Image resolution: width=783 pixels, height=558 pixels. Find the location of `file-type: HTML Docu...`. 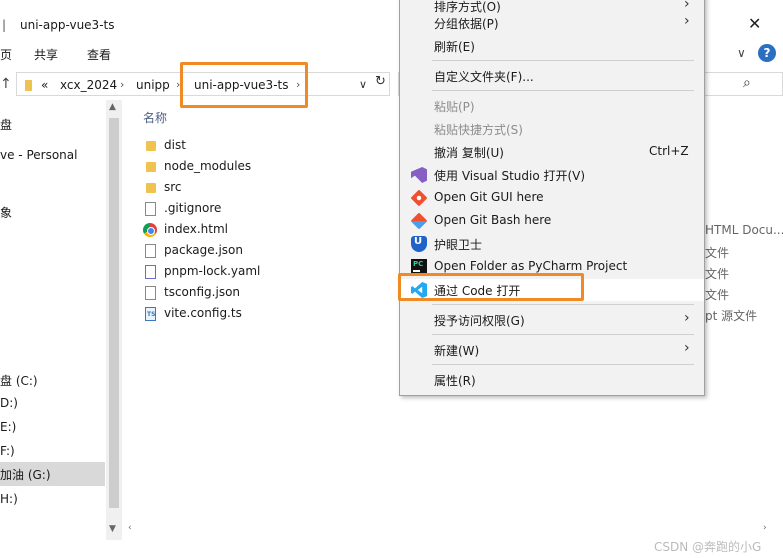

file-type: HTML Docu... is located at coordinates (744, 230).